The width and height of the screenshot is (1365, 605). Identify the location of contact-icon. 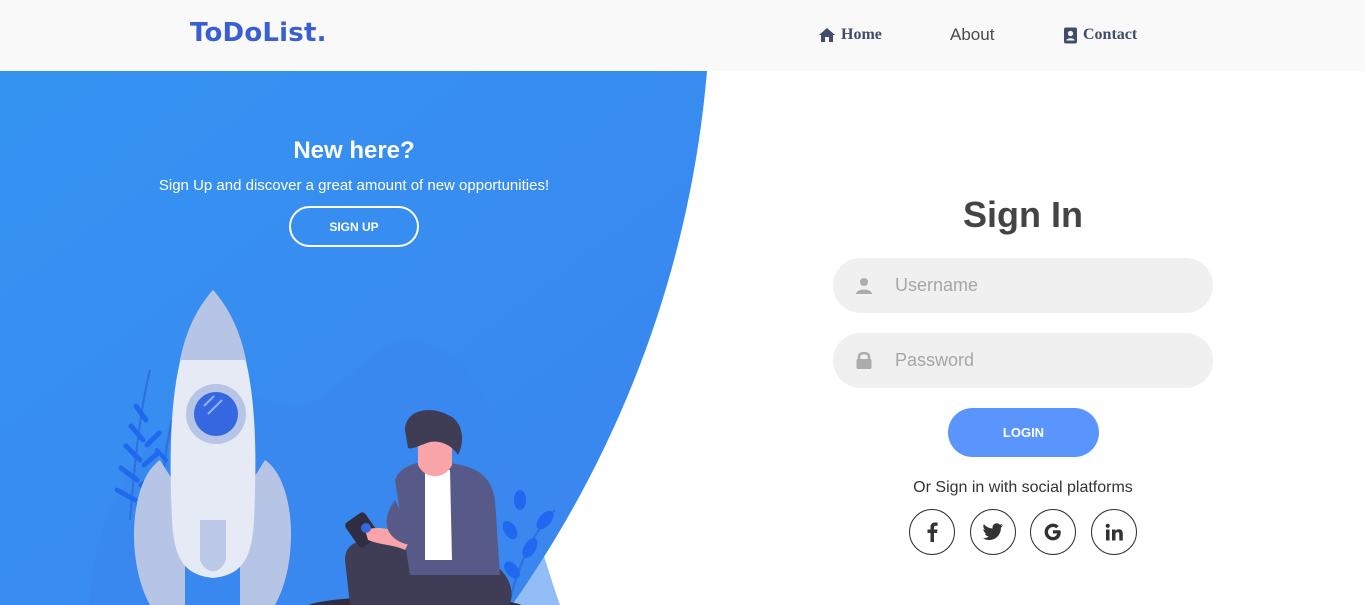
(1070, 35).